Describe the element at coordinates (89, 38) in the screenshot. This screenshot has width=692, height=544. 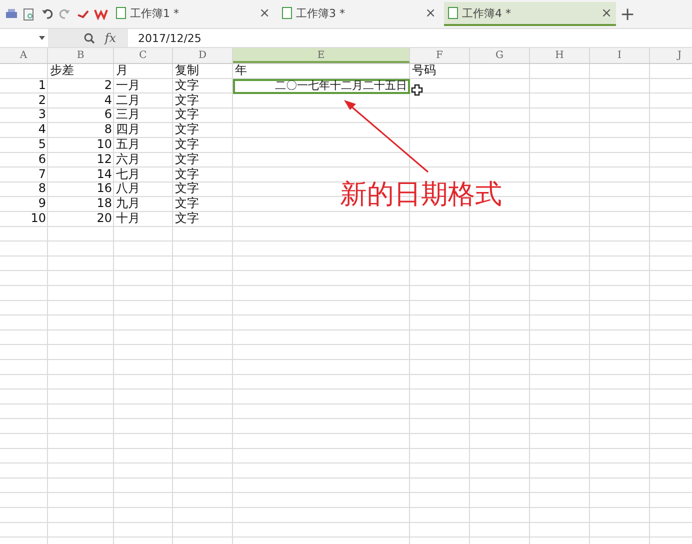
I see `search-icon` at that location.